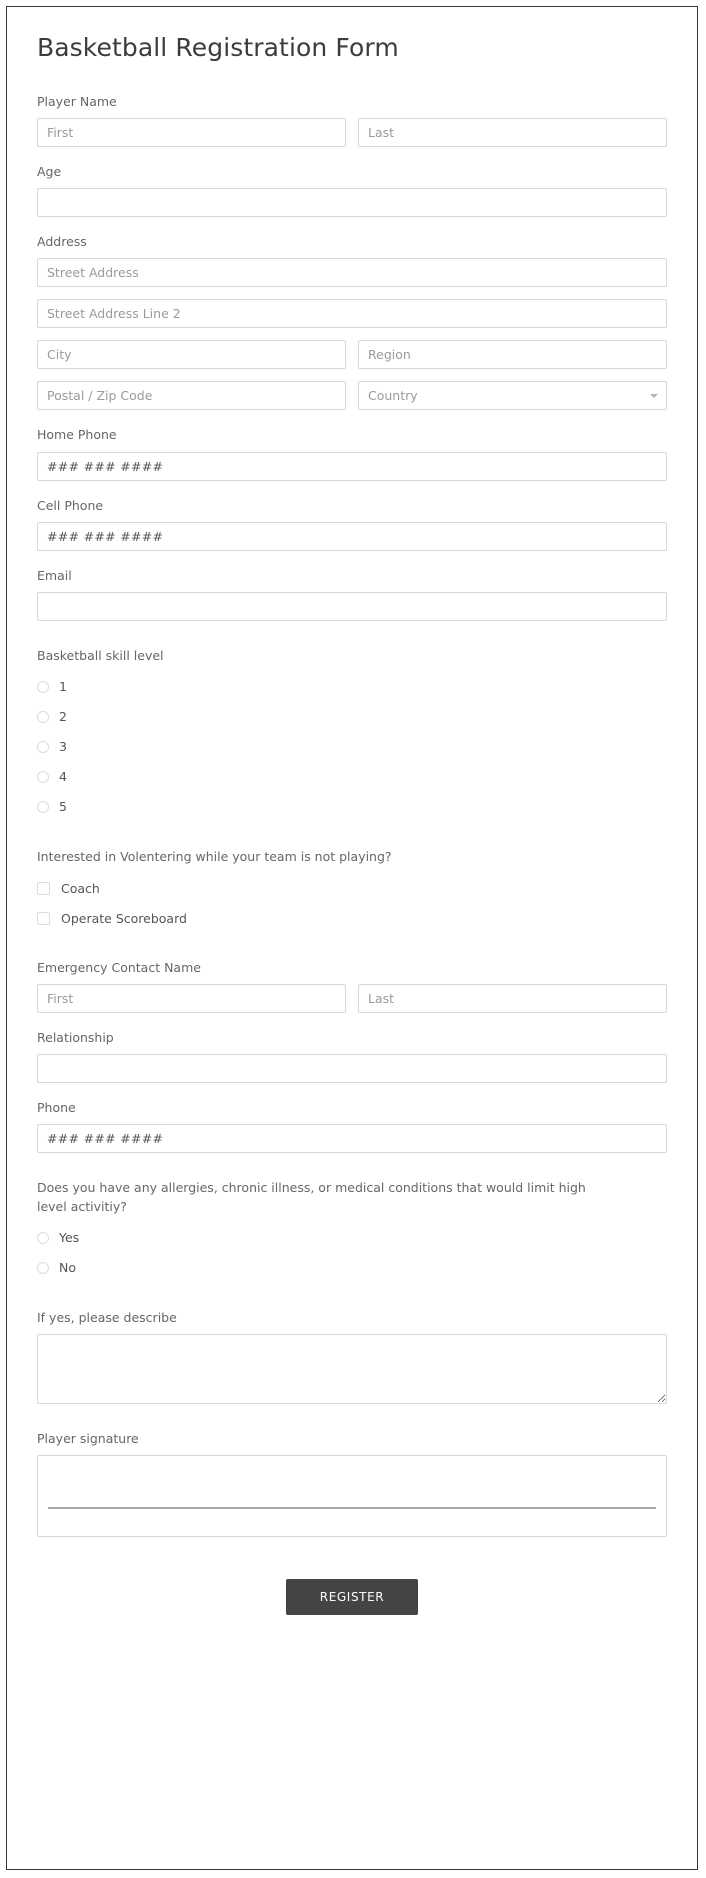  What do you see at coordinates (75, 1038) in the screenshot?
I see `relationship-label: Relationship` at bounding box center [75, 1038].